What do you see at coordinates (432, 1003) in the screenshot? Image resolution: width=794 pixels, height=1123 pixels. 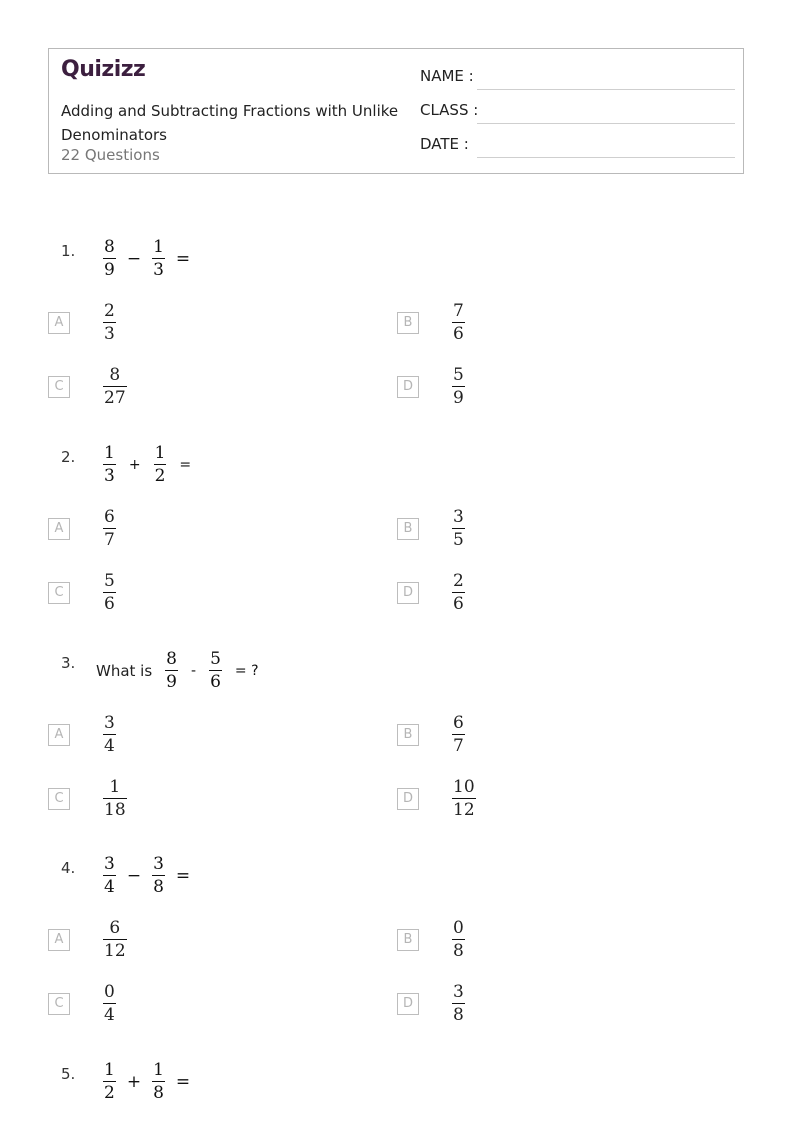 I see `answer-choice-d: D 38` at bounding box center [432, 1003].